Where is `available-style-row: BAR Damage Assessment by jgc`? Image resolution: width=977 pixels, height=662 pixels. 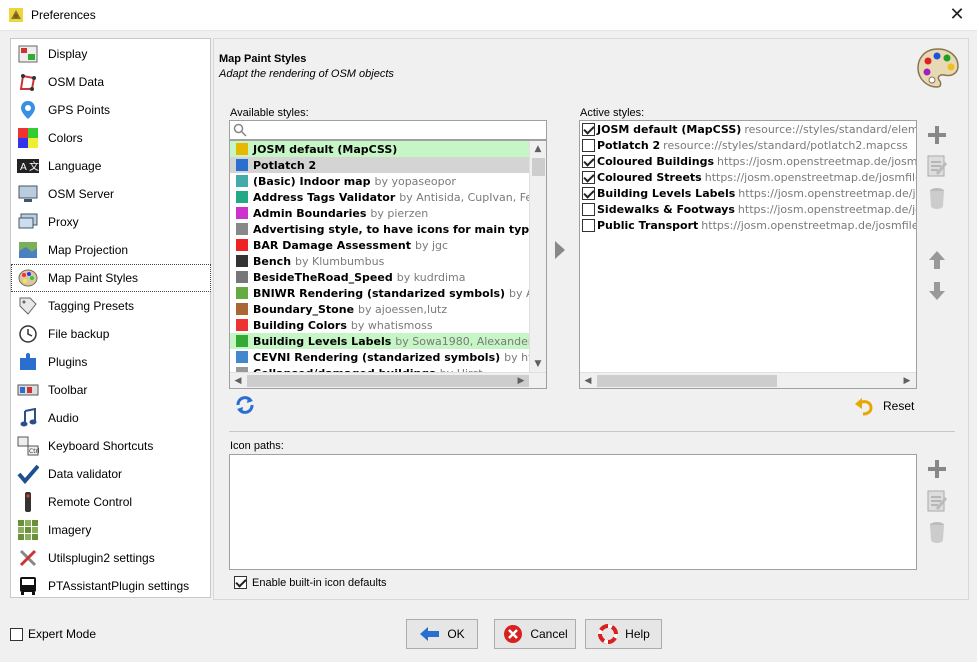
available-style-row: BAR Damage Assessment by jgc is located at coordinates (379, 245).